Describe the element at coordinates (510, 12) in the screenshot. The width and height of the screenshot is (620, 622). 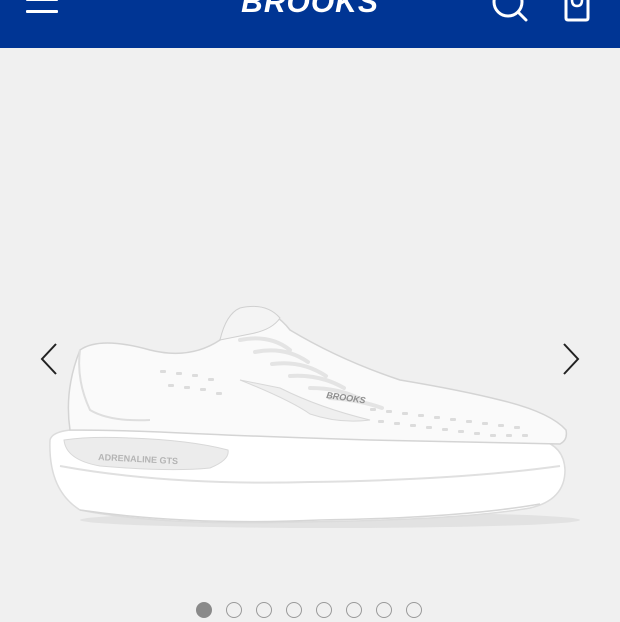
I see `search-icon` at that location.